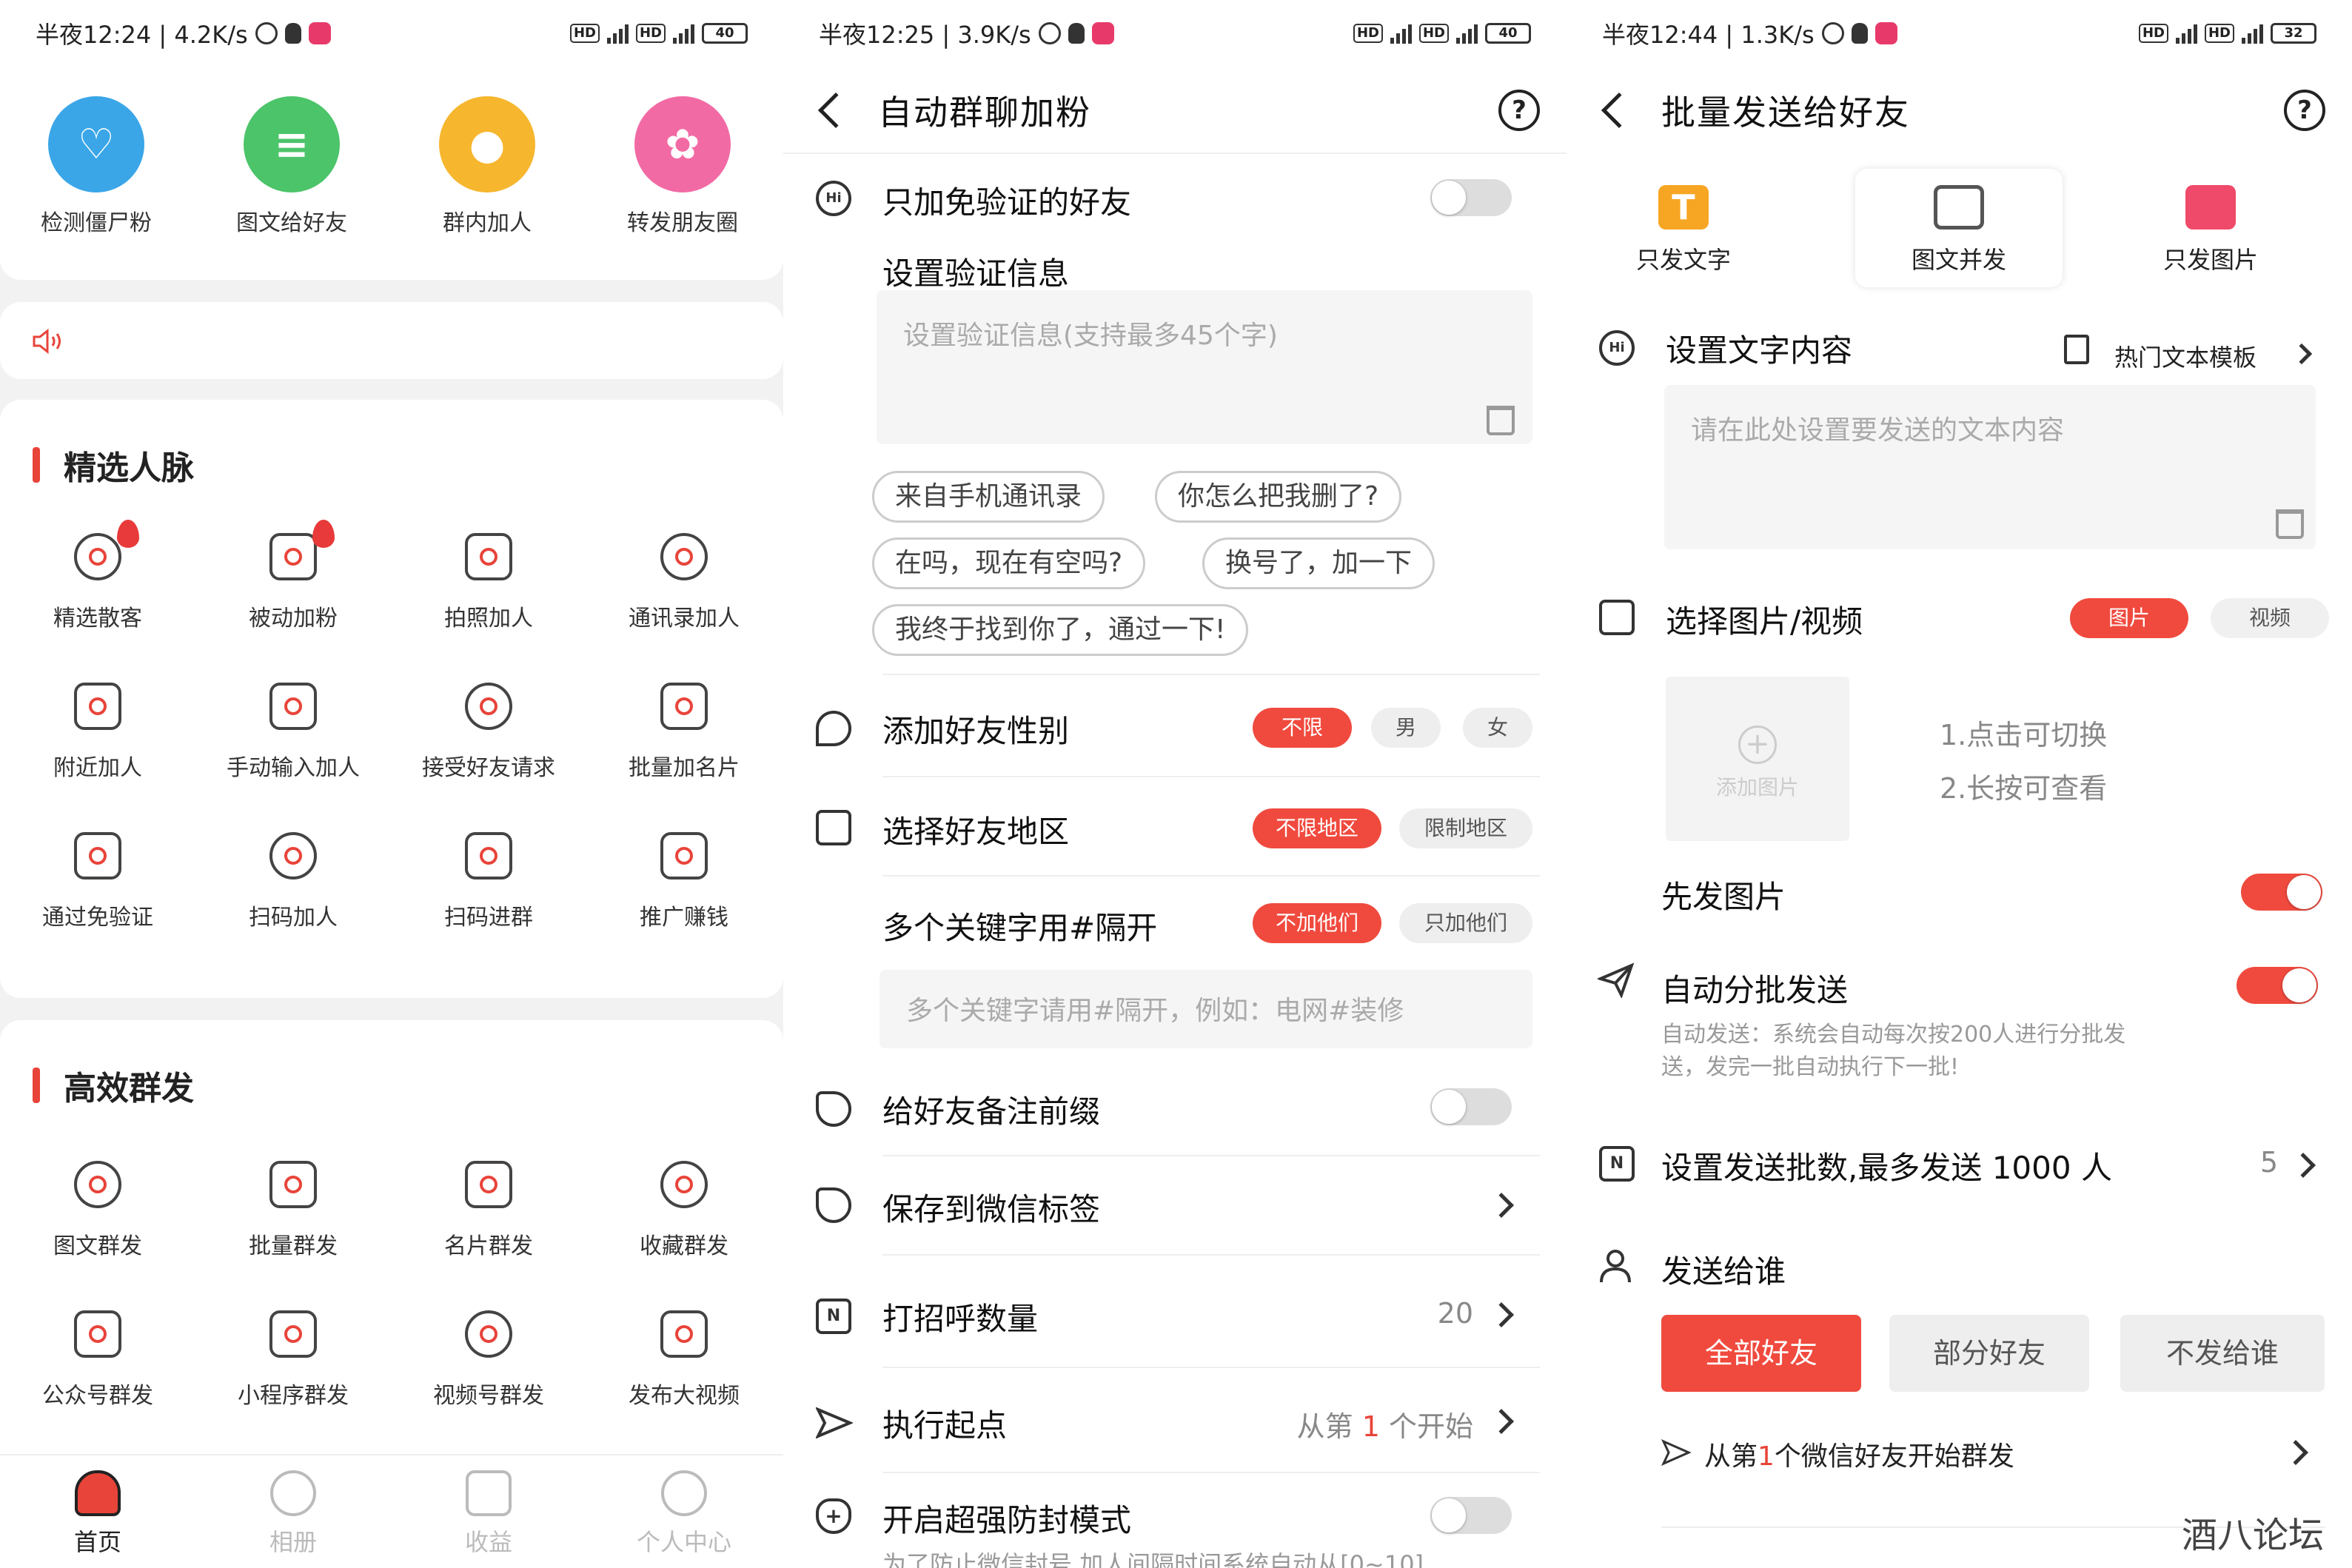  Describe the element at coordinates (392, 340) in the screenshot. I see `notice-bar` at that location.